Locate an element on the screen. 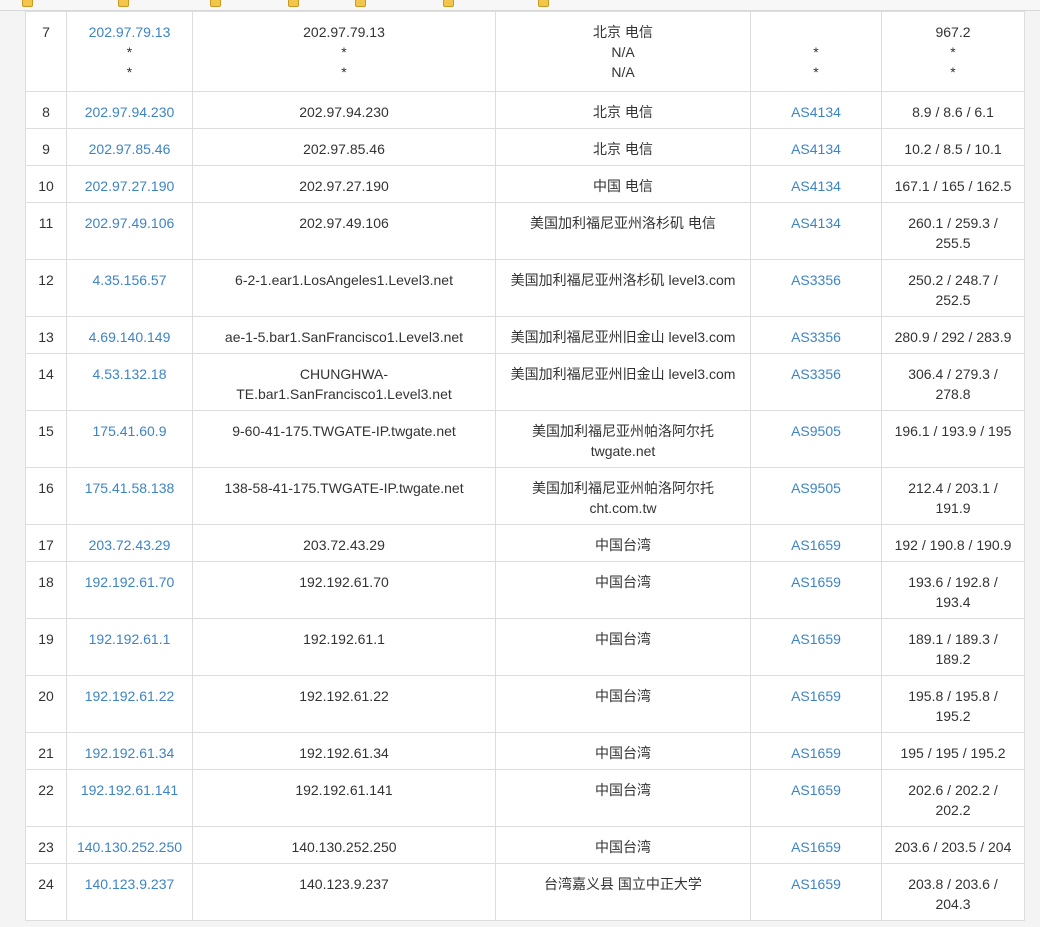 The image size is (1040, 927). hop-ip-link: 192.192.61.34 is located at coordinates (129, 753).